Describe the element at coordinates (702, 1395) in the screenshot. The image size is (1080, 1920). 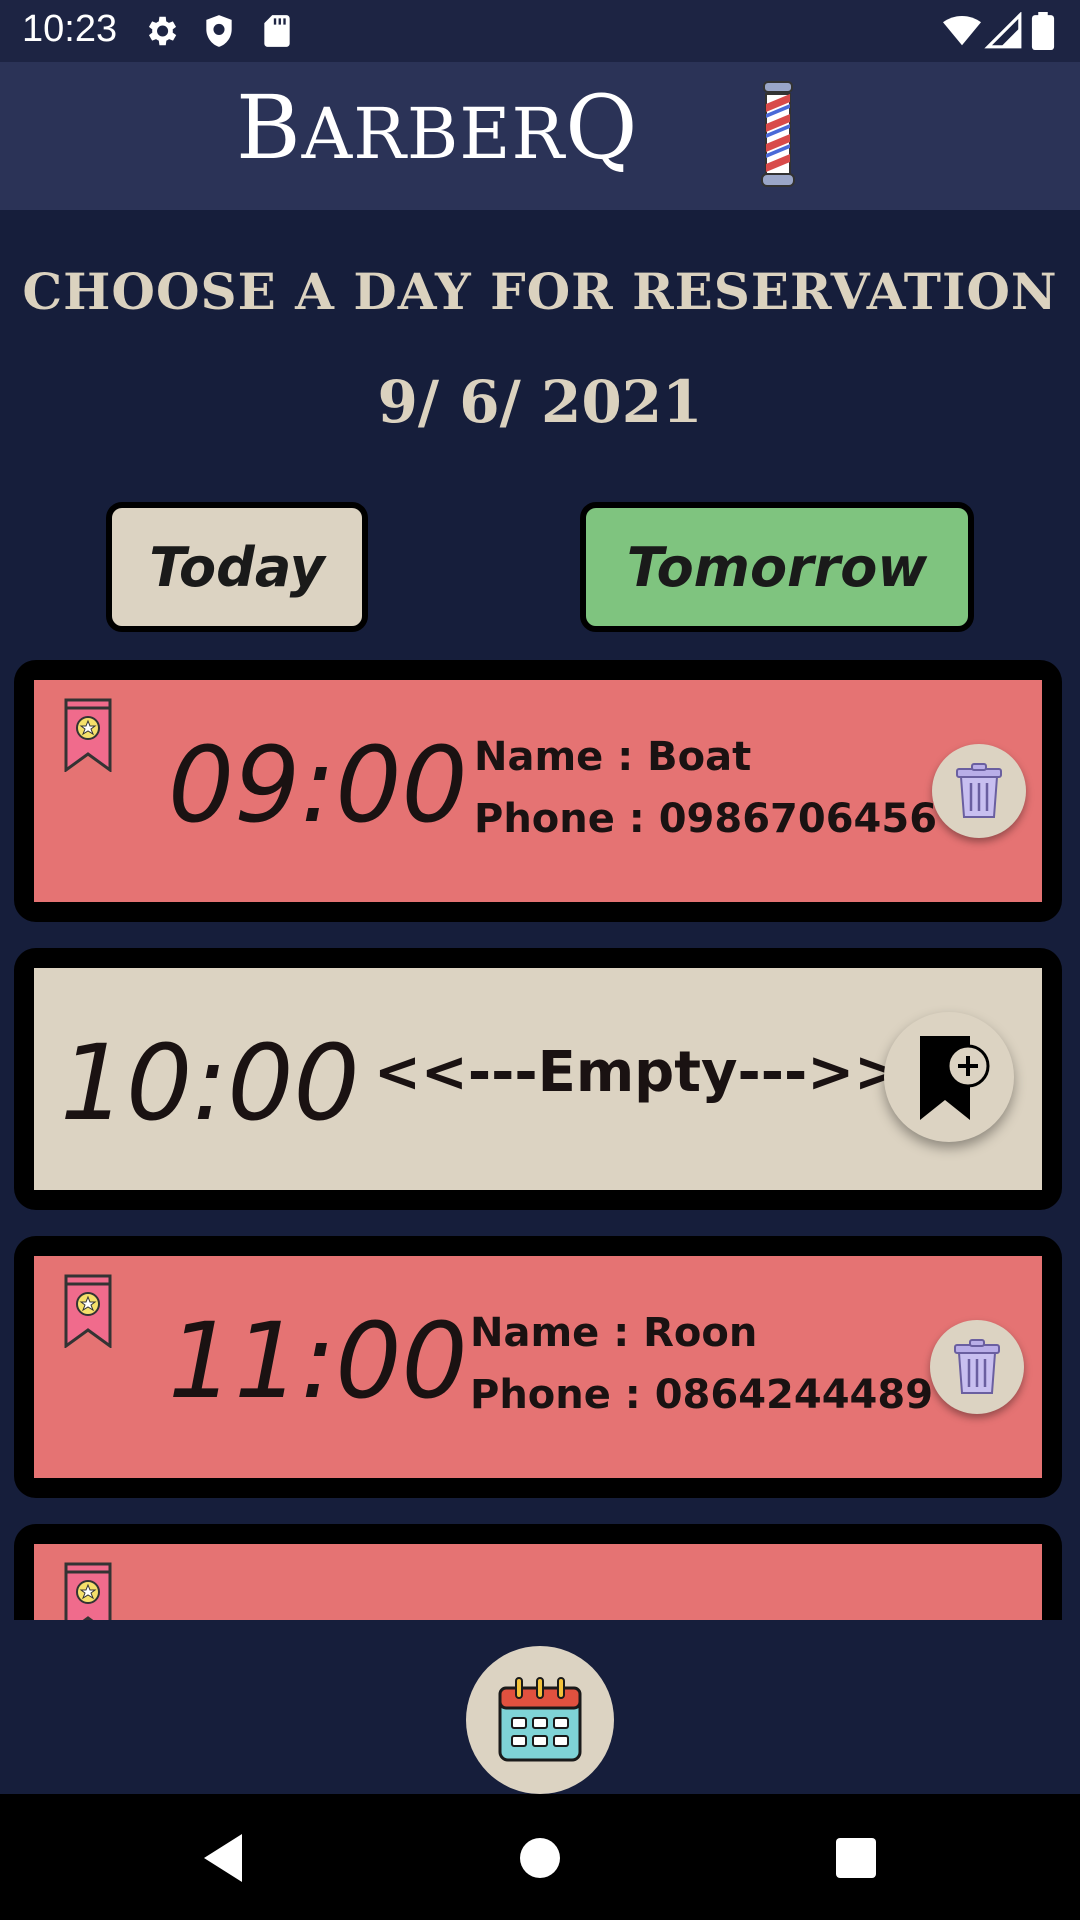
I see `booked-phone: Phone : 0864244489` at that location.